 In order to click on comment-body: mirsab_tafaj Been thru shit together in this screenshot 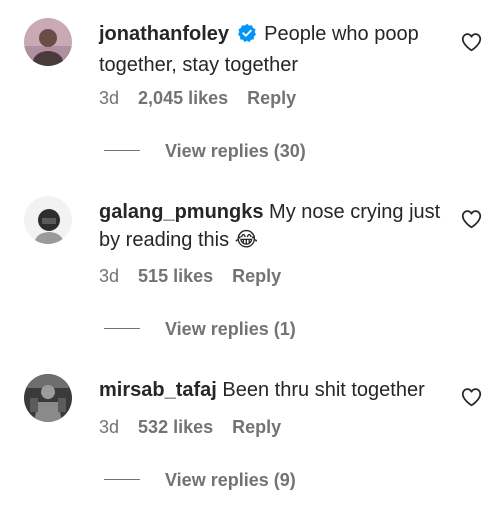, I will do `click(271, 390)`.